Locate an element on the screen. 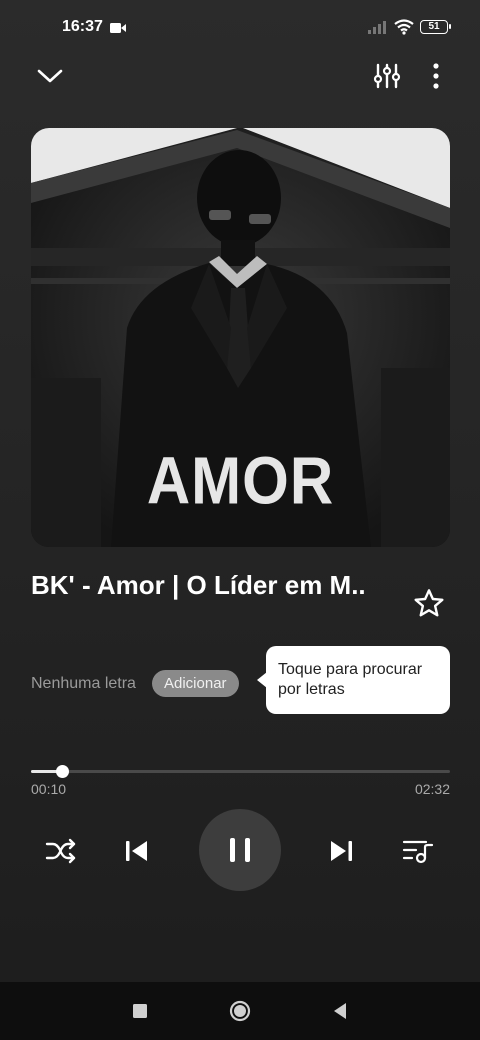 The width and height of the screenshot is (480, 1040). more-options-button is located at coordinates (436, 76).